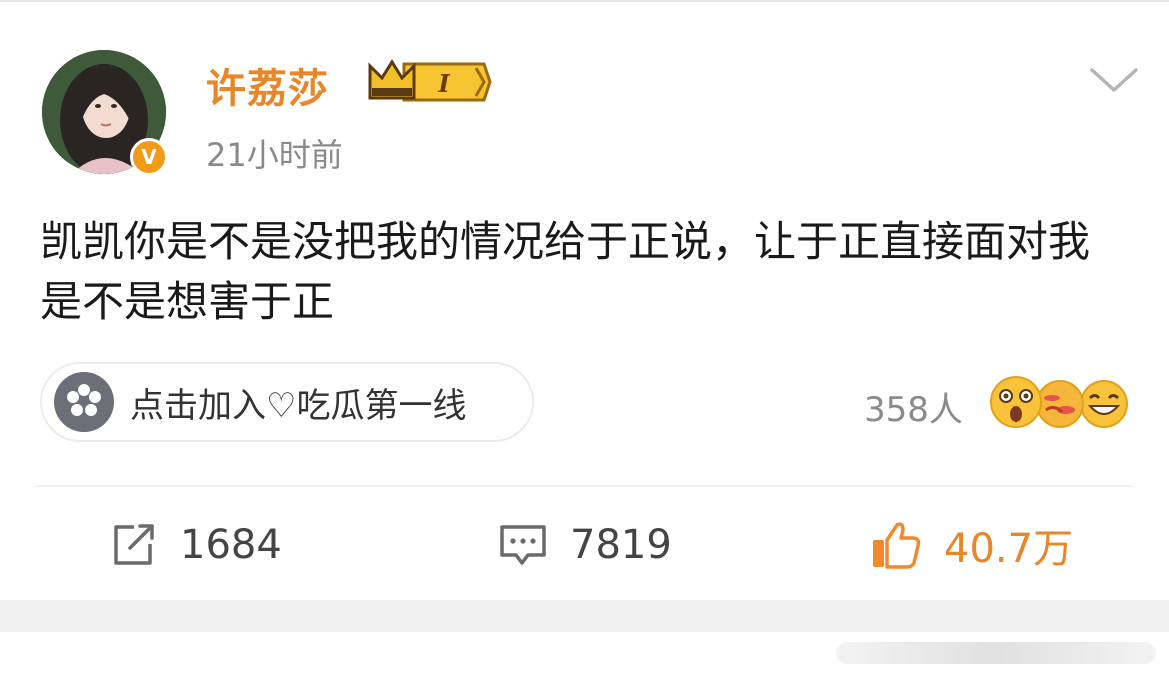 This screenshot has height=678, width=1169. I want to click on post-time: 21小时前, so click(274, 155).